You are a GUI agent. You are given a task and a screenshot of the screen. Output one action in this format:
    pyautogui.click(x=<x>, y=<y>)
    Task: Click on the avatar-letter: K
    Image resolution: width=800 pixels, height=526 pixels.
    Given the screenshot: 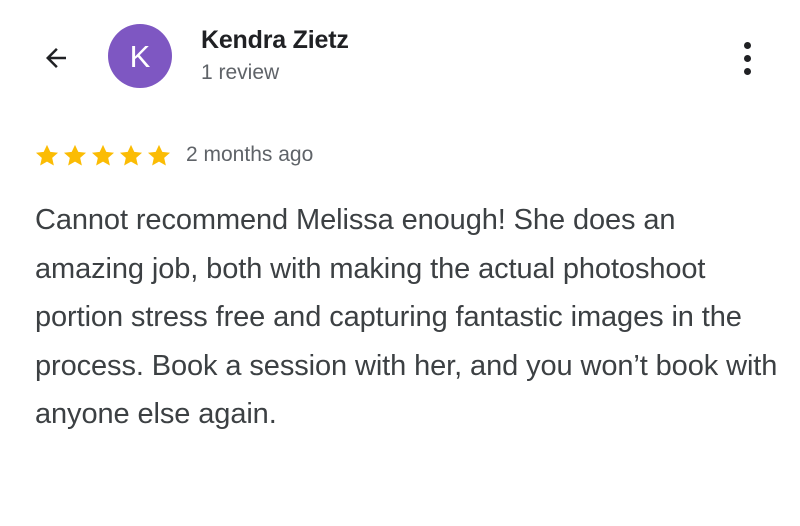 What is the action you would take?
    pyautogui.click(x=140, y=56)
    